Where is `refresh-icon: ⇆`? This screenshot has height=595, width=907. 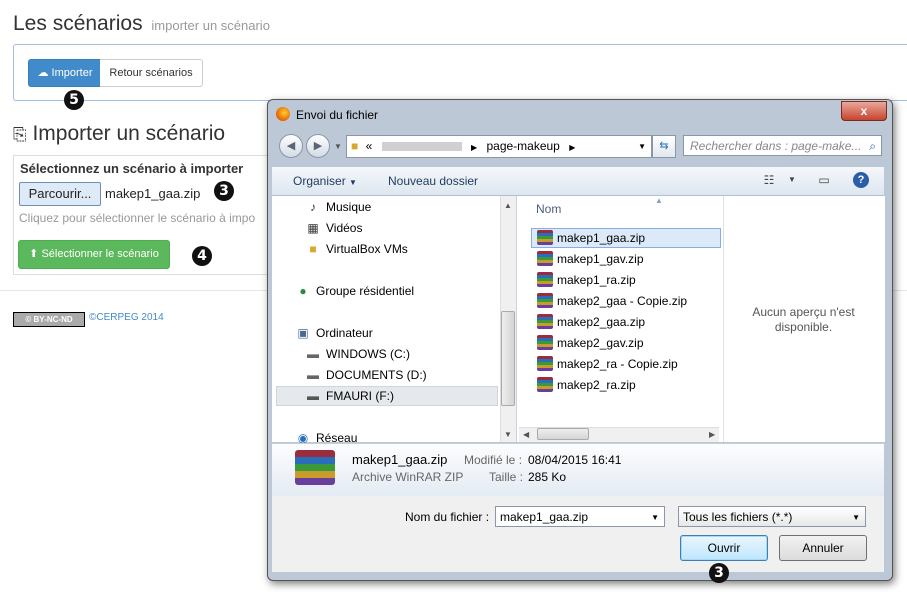
refresh-icon: ⇆ is located at coordinates (664, 146).